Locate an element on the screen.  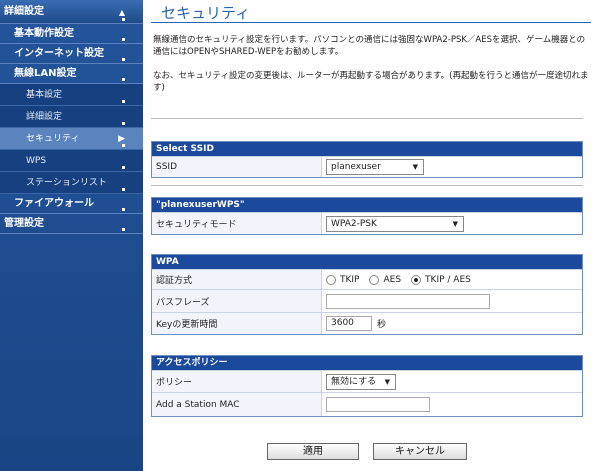
sidebar-item-label: 無線LAN設定 is located at coordinates (45, 73).